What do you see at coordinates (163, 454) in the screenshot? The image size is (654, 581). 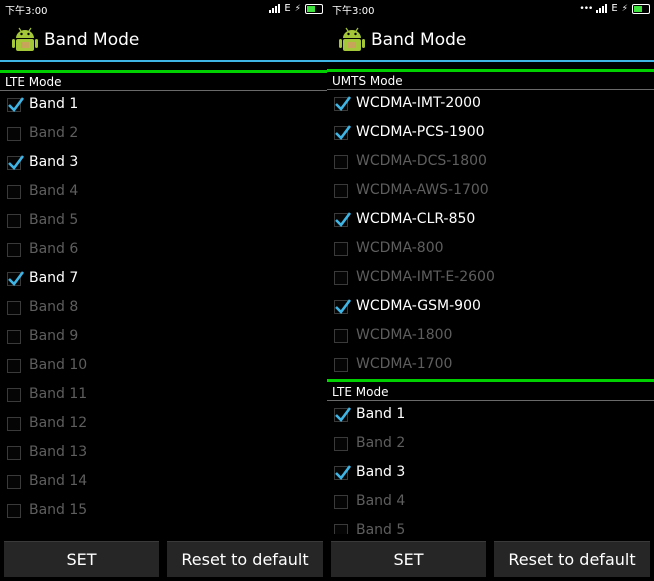 I see `band-checkbox-row: Band 13` at bounding box center [163, 454].